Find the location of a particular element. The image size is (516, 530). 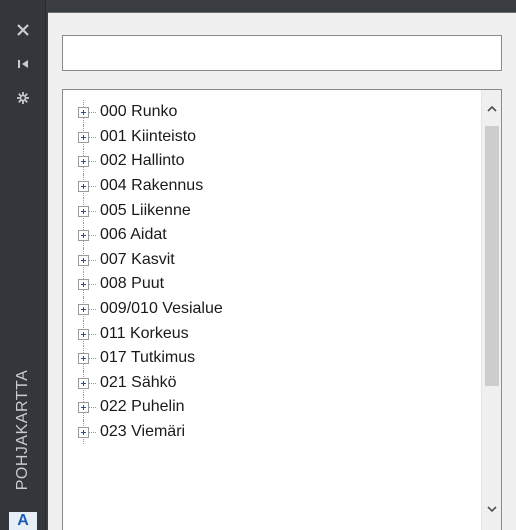

scroll-up-button is located at coordinates (491, 108).